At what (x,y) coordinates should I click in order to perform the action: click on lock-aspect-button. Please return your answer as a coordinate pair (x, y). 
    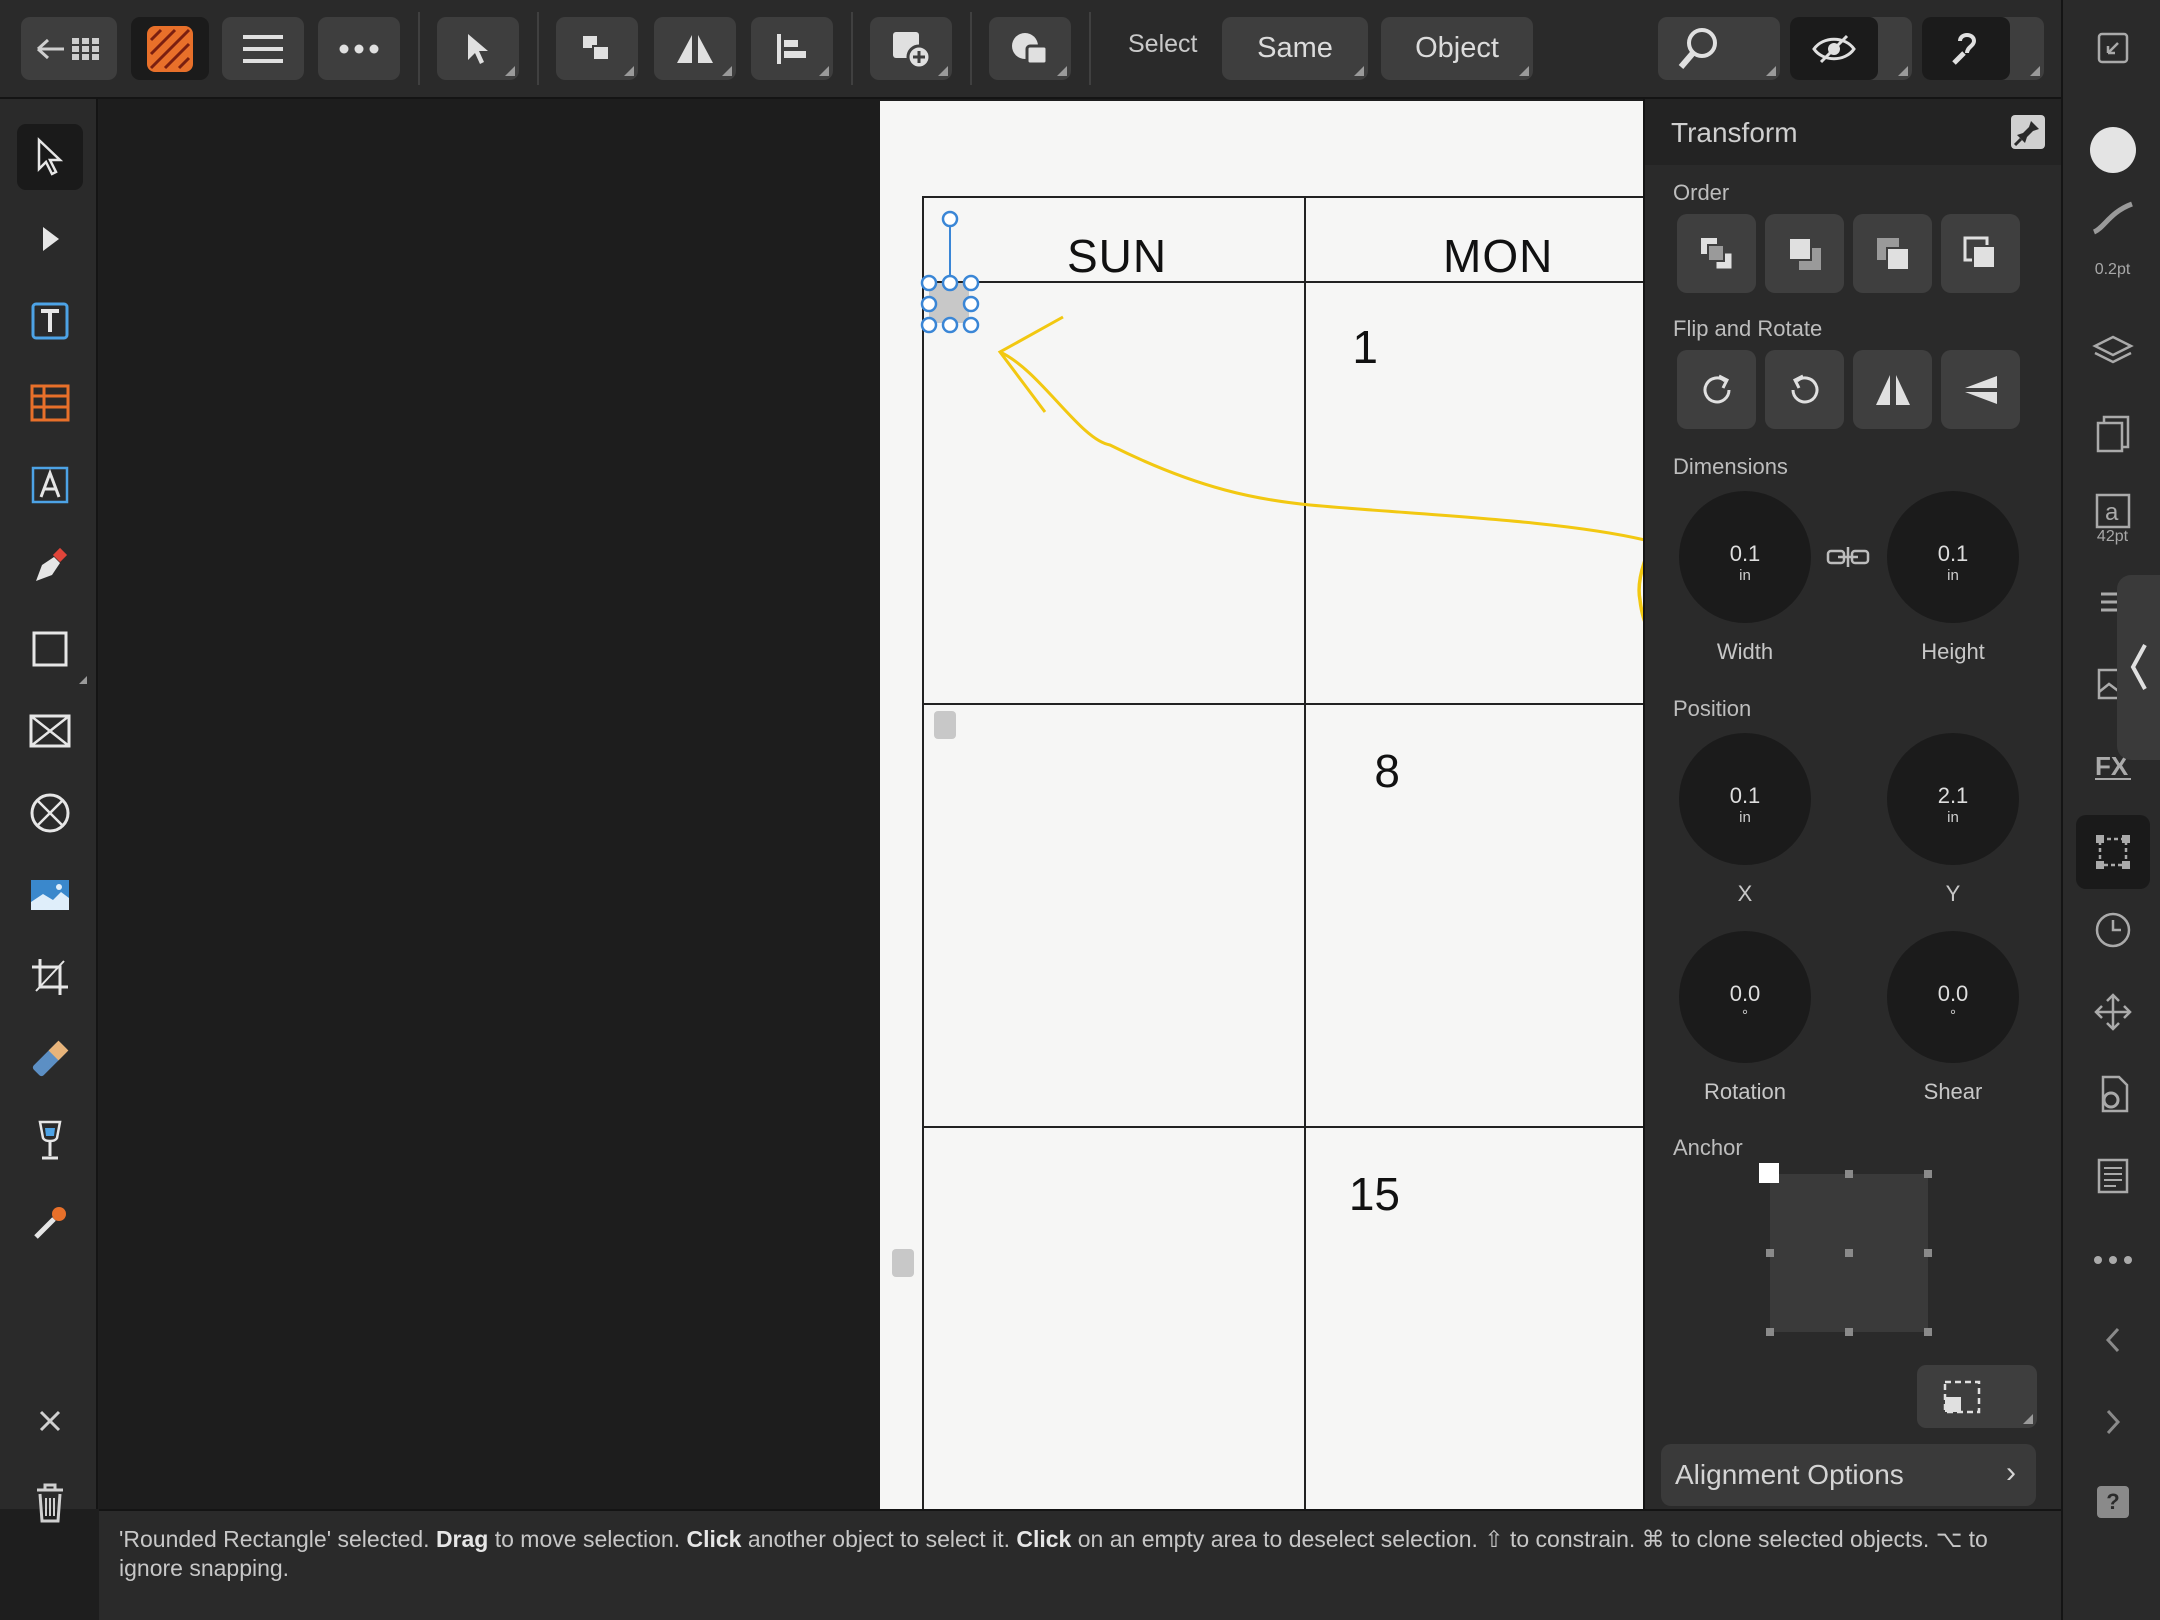
    Looking at the image, I should click on (1848, 559).